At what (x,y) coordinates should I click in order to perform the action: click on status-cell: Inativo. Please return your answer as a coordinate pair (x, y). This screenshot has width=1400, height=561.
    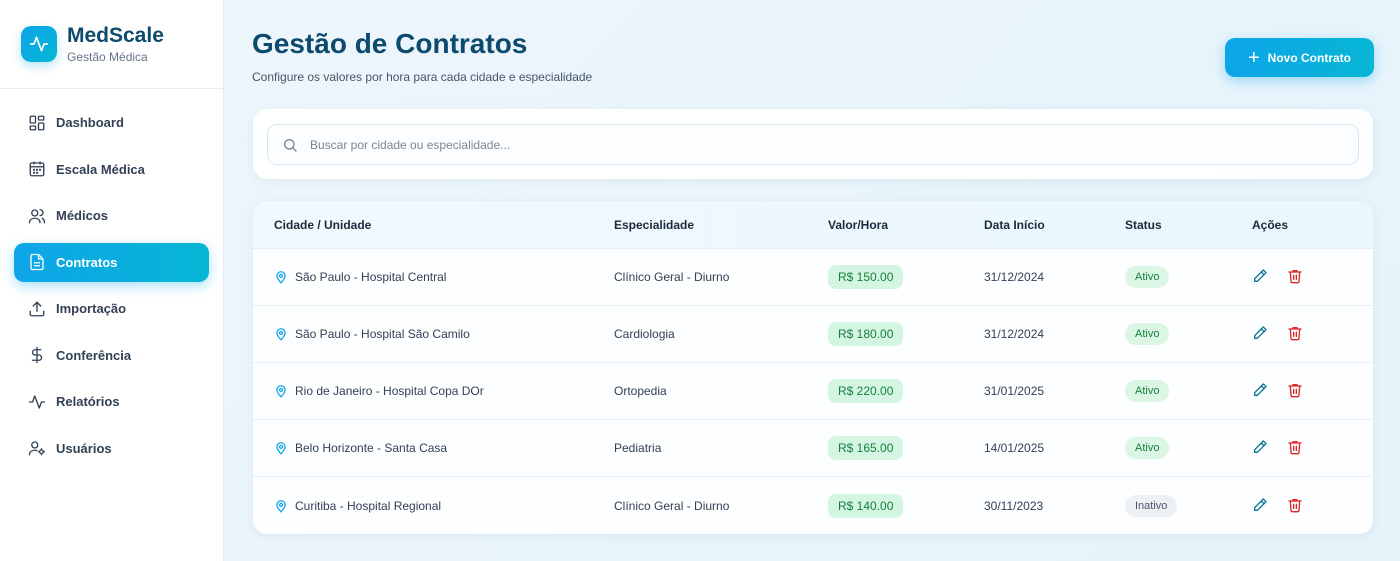
    Looking at the image, I should click on (1151, 505).